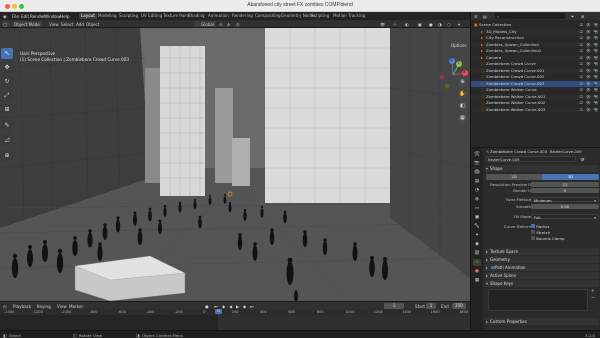 Image resolution: width=600 pixels, height=338 pixels. Describe the element at coordinates (218, 311) in the screenshot. I see `playhead-frame-badge: 0` at that location.